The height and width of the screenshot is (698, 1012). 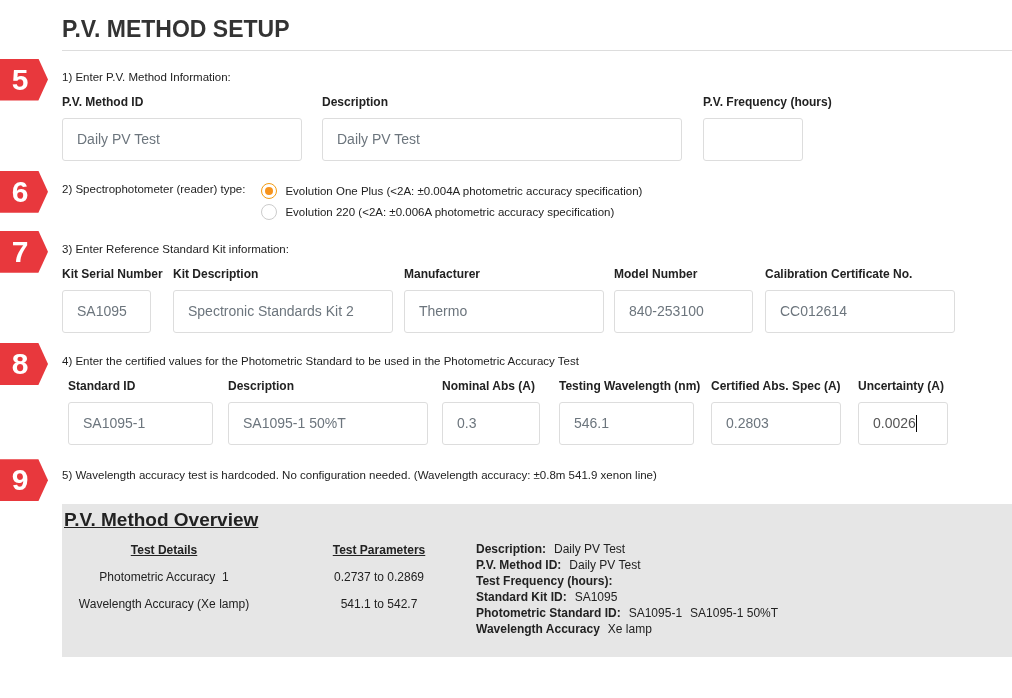 I want to click on summary-key: Test Frequency (hours):, so click(x=544, y=580).